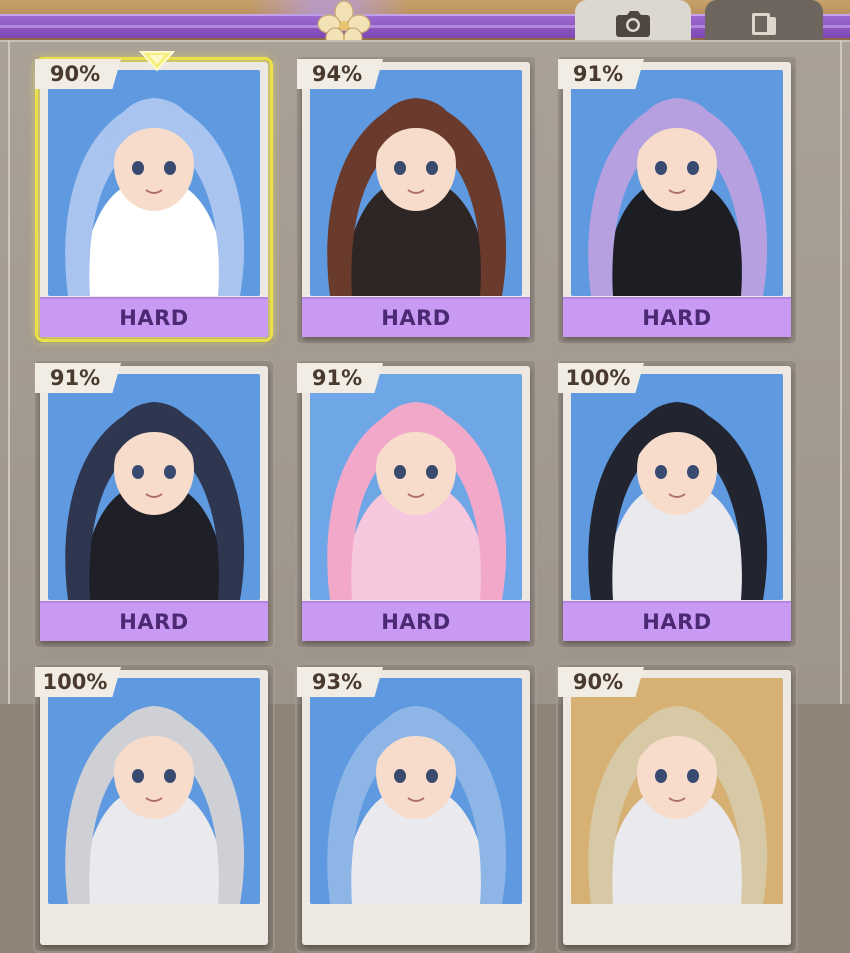  I want to click on character-card: HARD 94%, so click(413, 198).